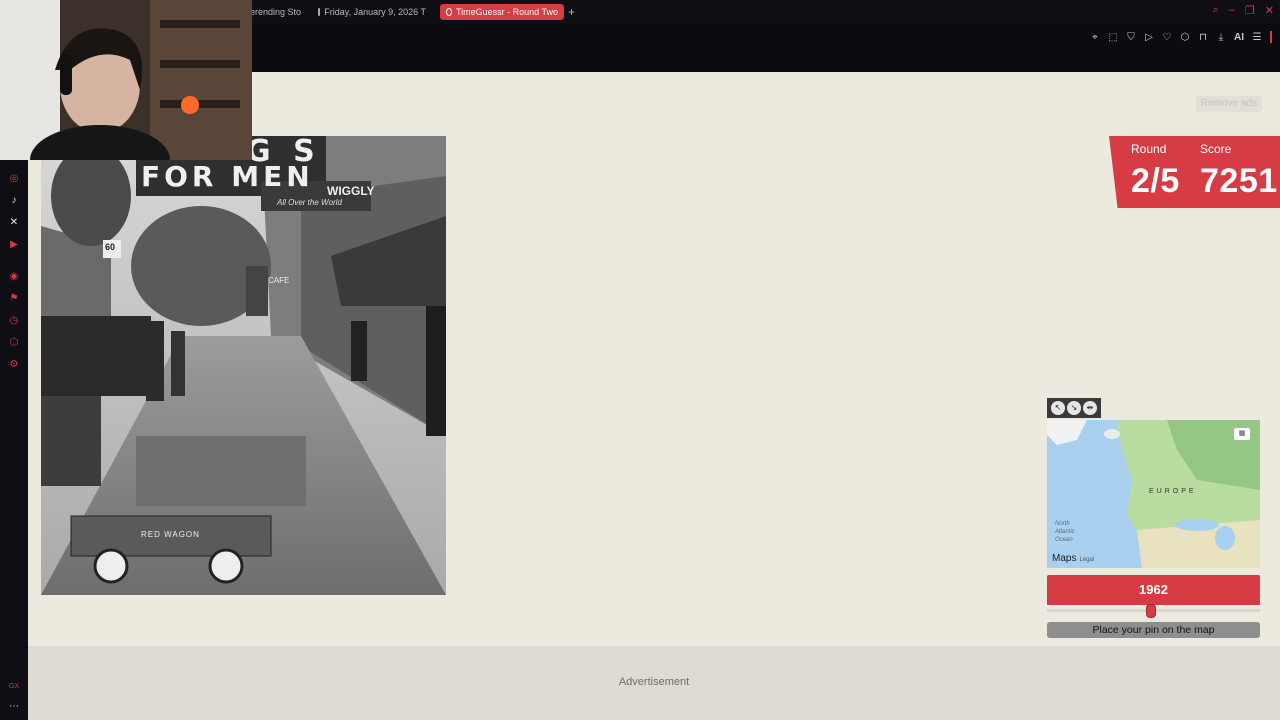  What do you see at coordinates (14, 707) in the screenshot?
I see `more-icon: ⋯` at bounding box center [14, 707].